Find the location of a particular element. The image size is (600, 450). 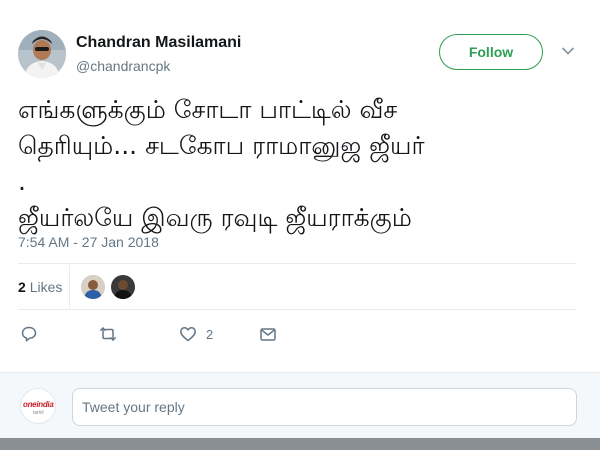

divider-bottom is located at coordinates (297, 309).